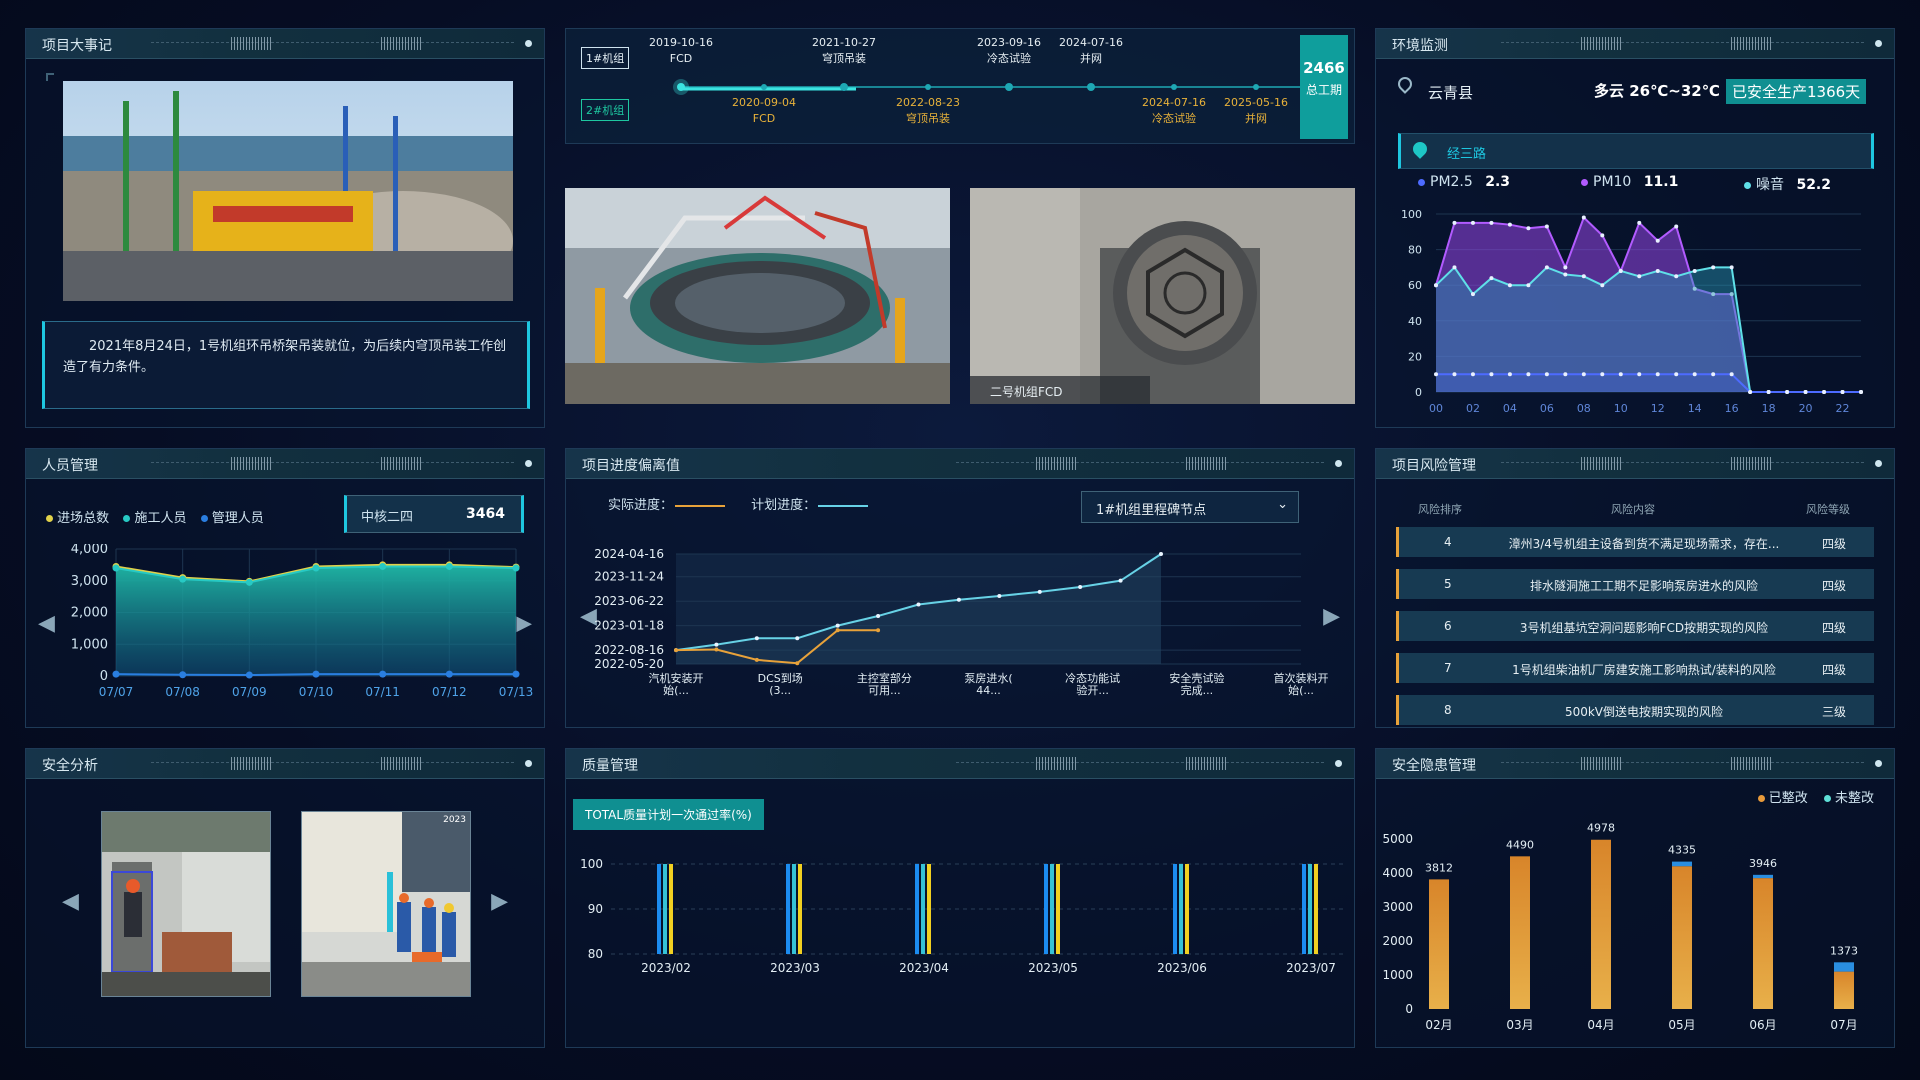 The width and height of the screenshot is (1920, 1080). What do you see at coordinates (1621, 408) in the screenshot?
I see `x-tick-label: 10` at bounding box center [1621, 408].